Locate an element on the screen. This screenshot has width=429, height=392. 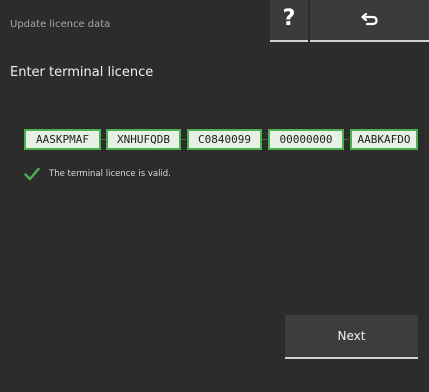
licence-status: The terminal licence is valid. is located at coordinates (97, 174).